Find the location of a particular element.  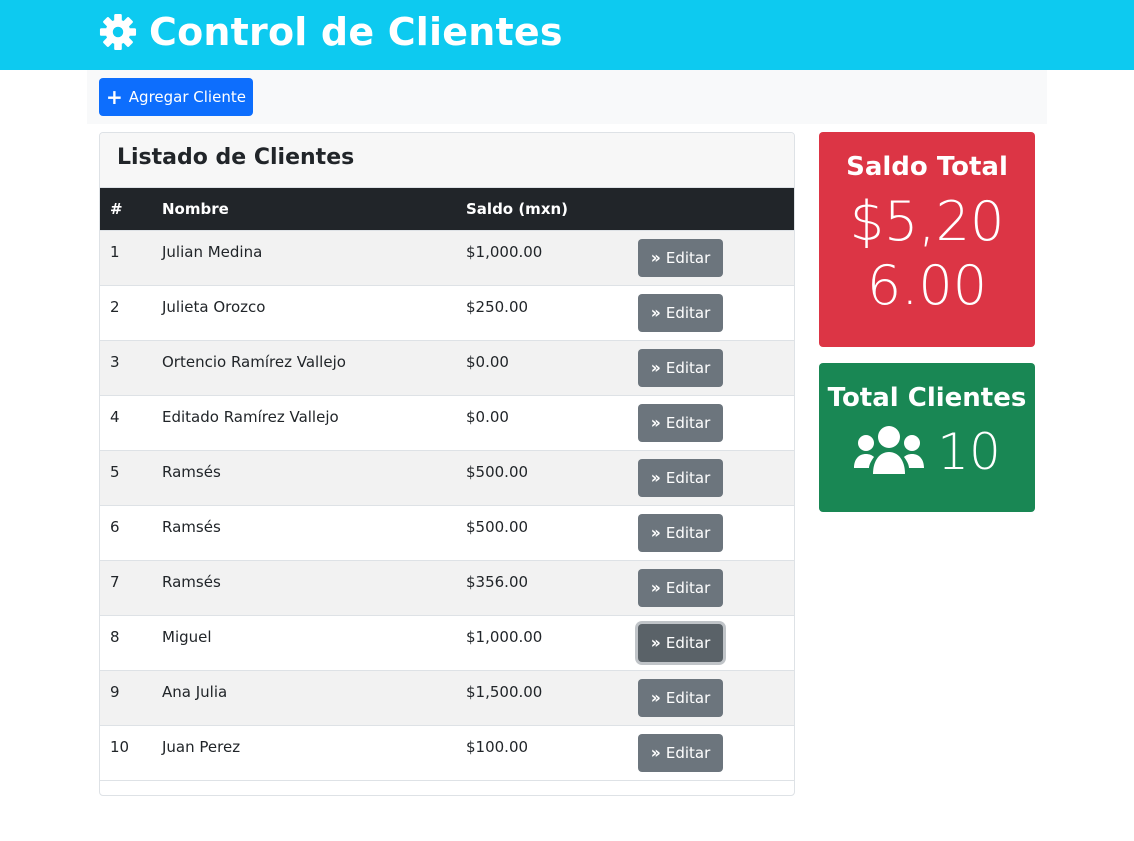

row-balance: $250.00 is located at coordinates (542, 312).